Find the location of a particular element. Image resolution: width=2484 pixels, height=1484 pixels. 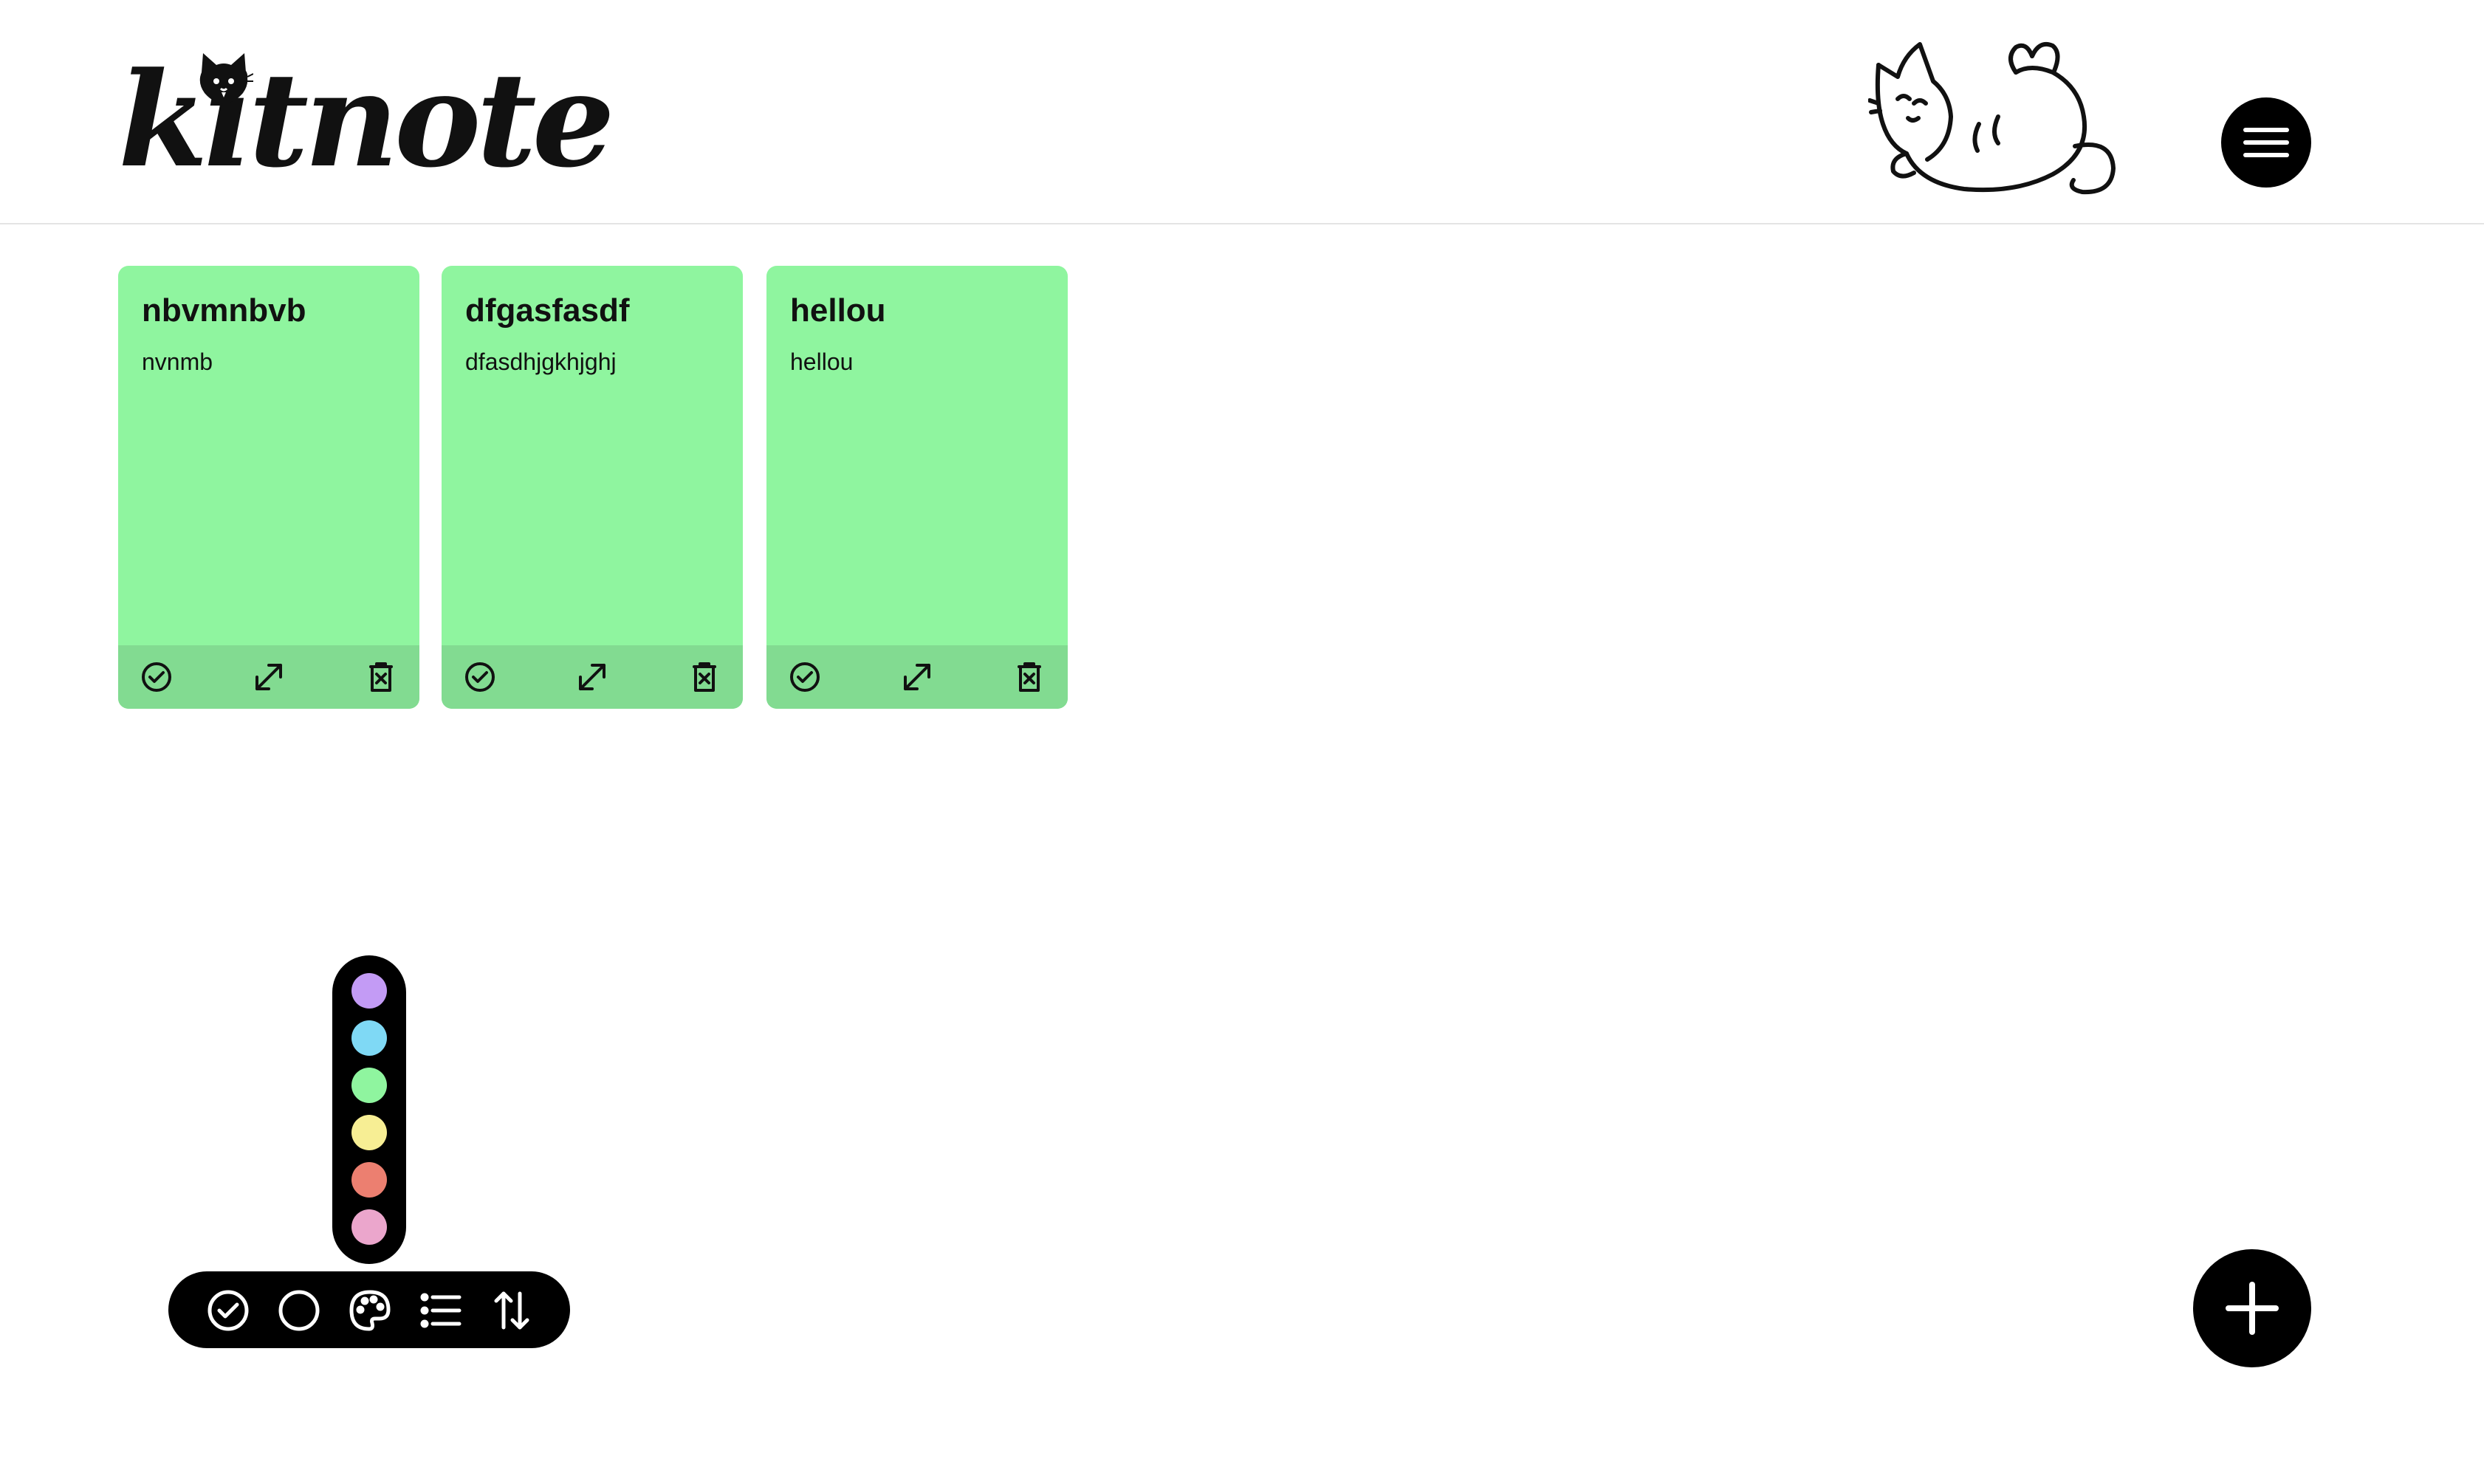

list-icon is located at coordinates (440, 1310).